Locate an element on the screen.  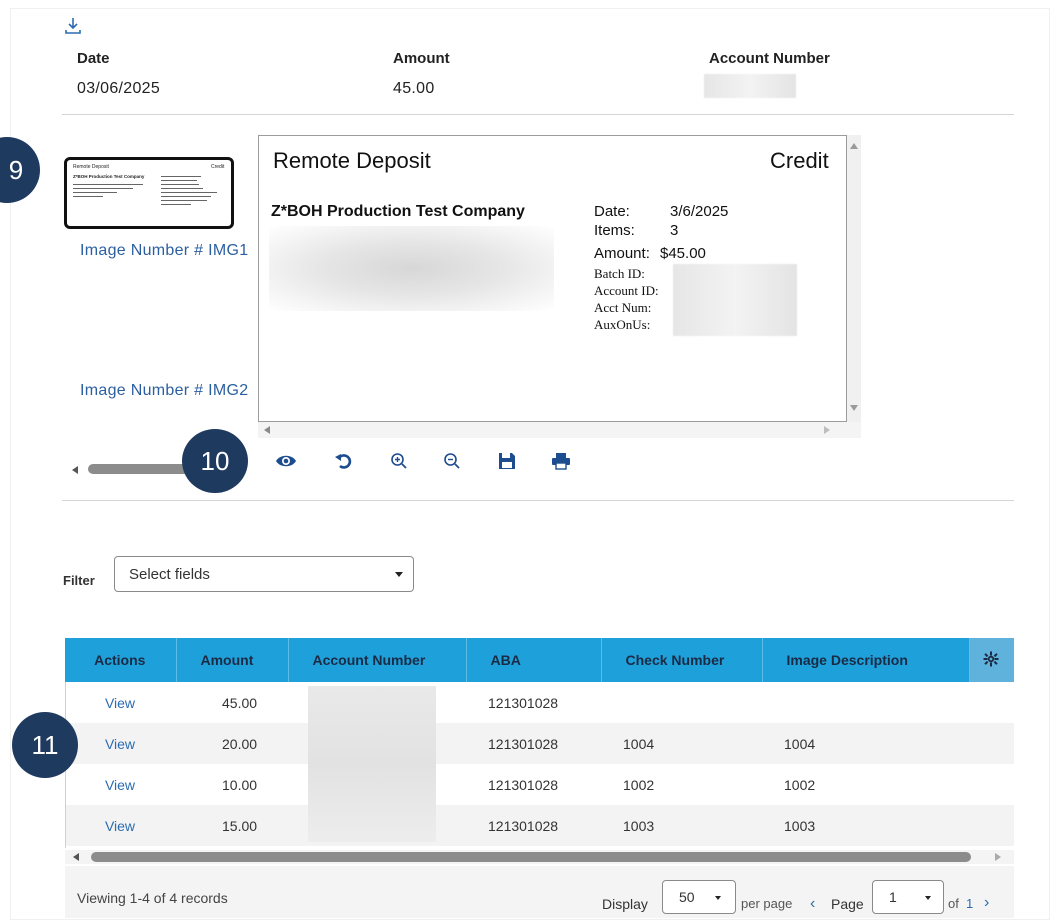
table-row: View 45.00 121301028 is located at coordinates (539, 702).